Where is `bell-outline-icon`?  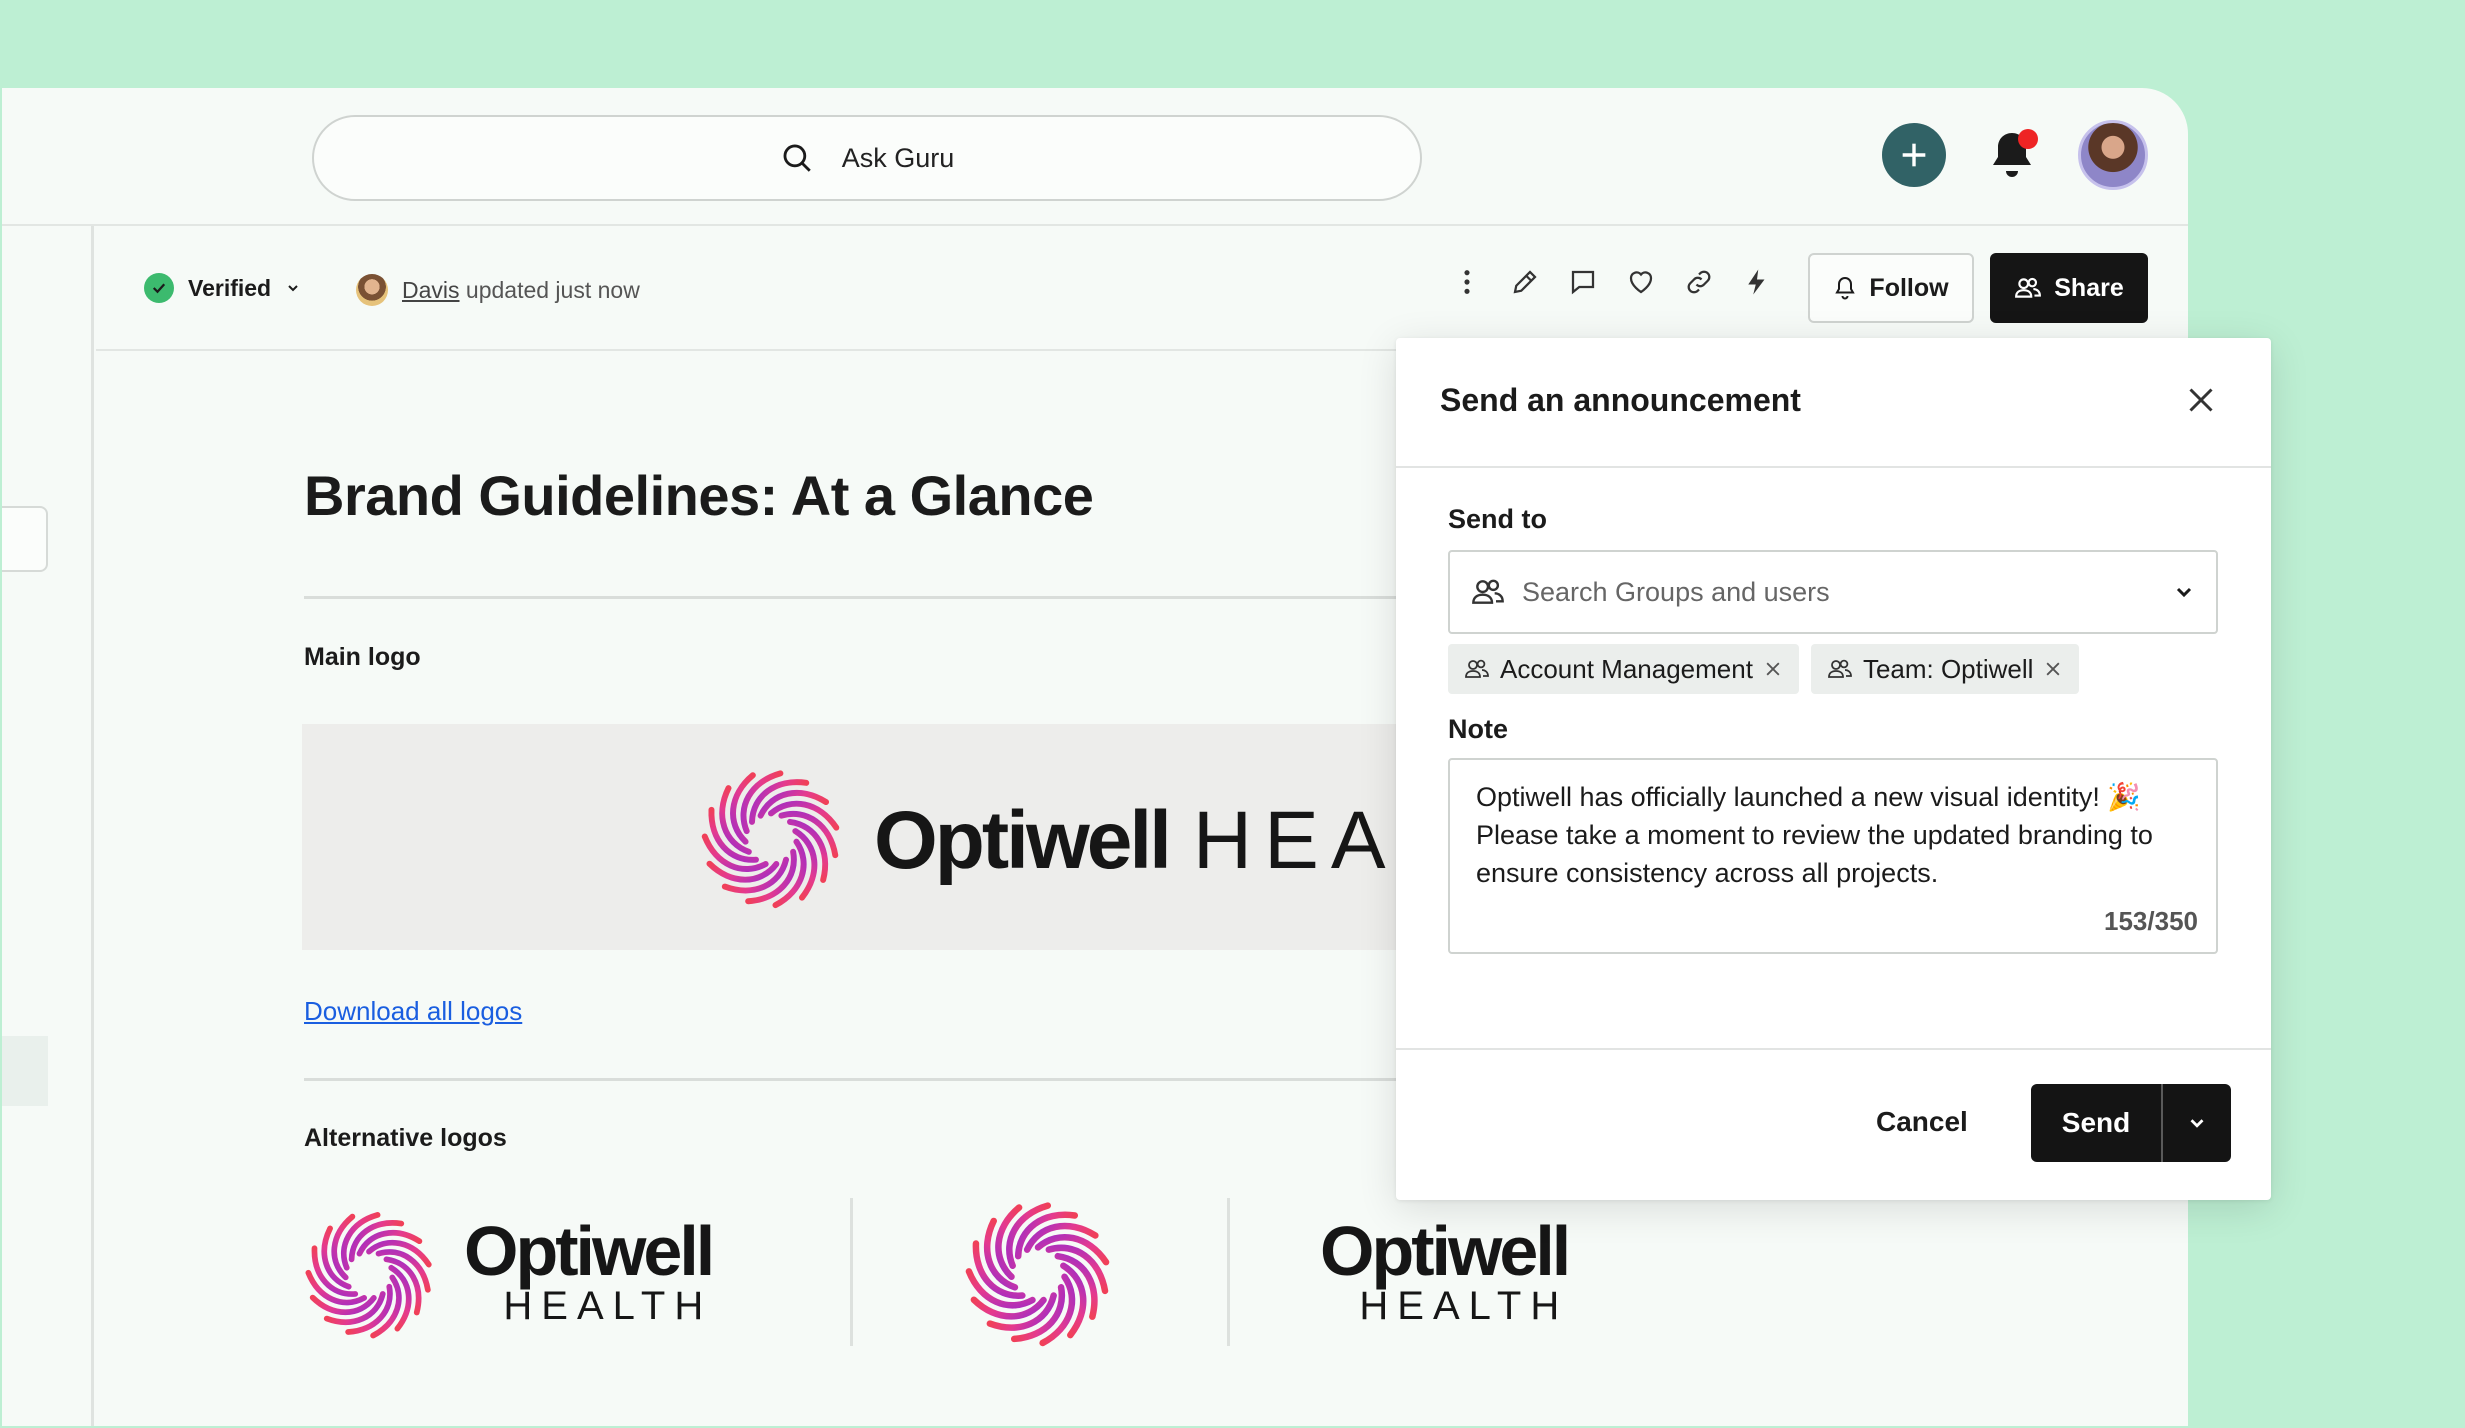 bell-outline-icon is located at coordinates (1845, 288).